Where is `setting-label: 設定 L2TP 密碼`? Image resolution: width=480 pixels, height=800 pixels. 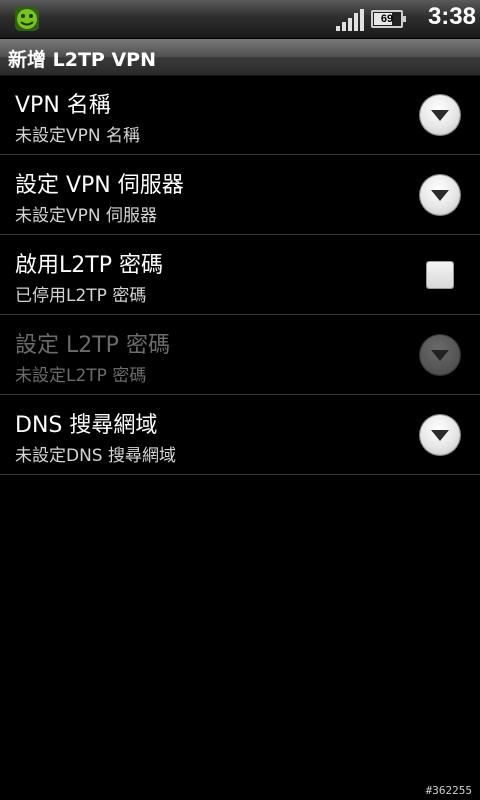
setting-label: 設定 L2TP 密碼 is located at coordinates (92, 345).